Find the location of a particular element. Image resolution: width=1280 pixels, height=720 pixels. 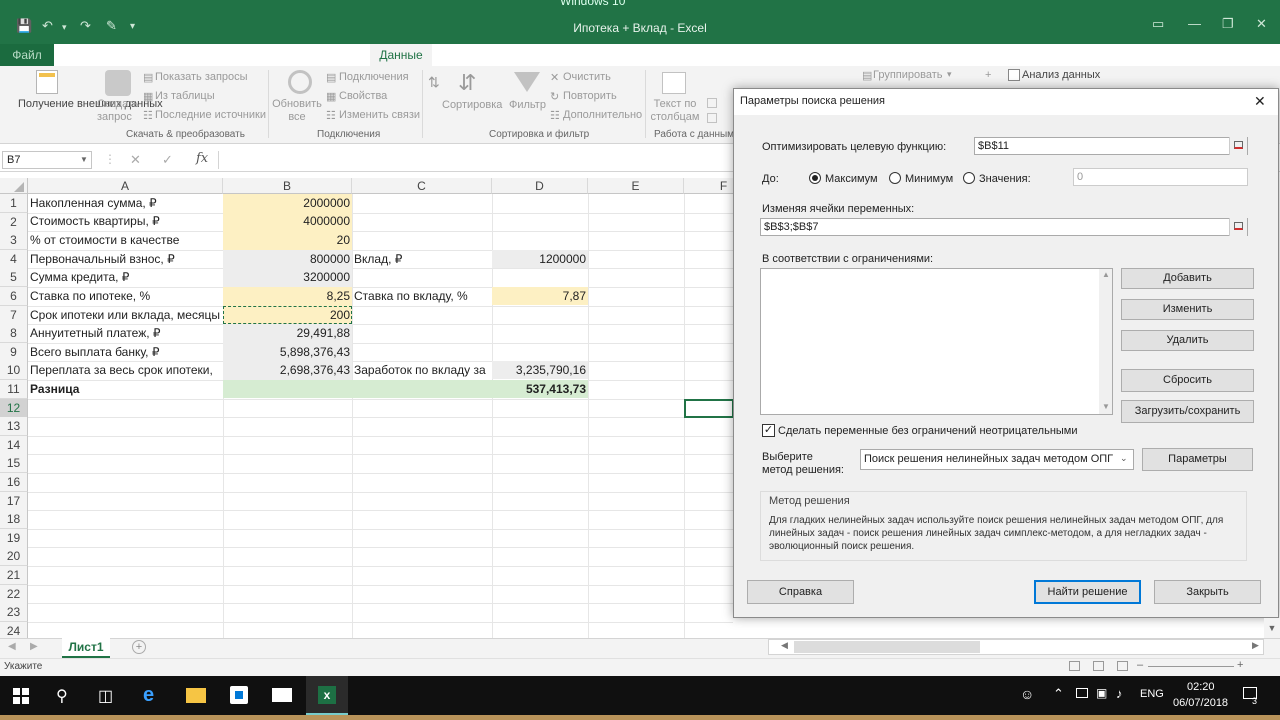

language-indicator: ENG is located at coordinates (1152, 694).